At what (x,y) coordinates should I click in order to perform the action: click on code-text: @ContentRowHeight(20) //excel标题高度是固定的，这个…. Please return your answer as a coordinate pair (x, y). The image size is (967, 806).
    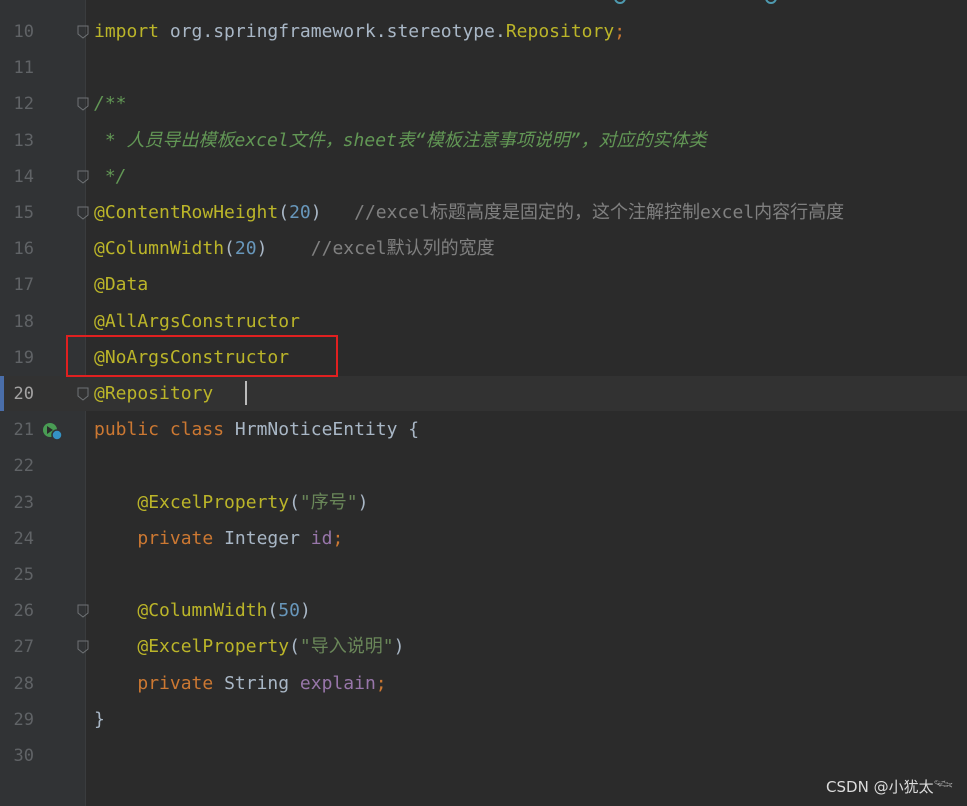
    Looking at the image, I should click on (469, 213).